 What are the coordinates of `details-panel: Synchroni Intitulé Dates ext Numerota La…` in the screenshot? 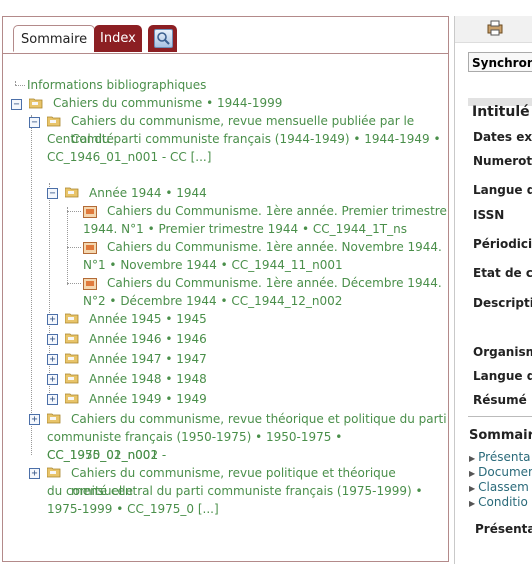 It's located at (493, 290).